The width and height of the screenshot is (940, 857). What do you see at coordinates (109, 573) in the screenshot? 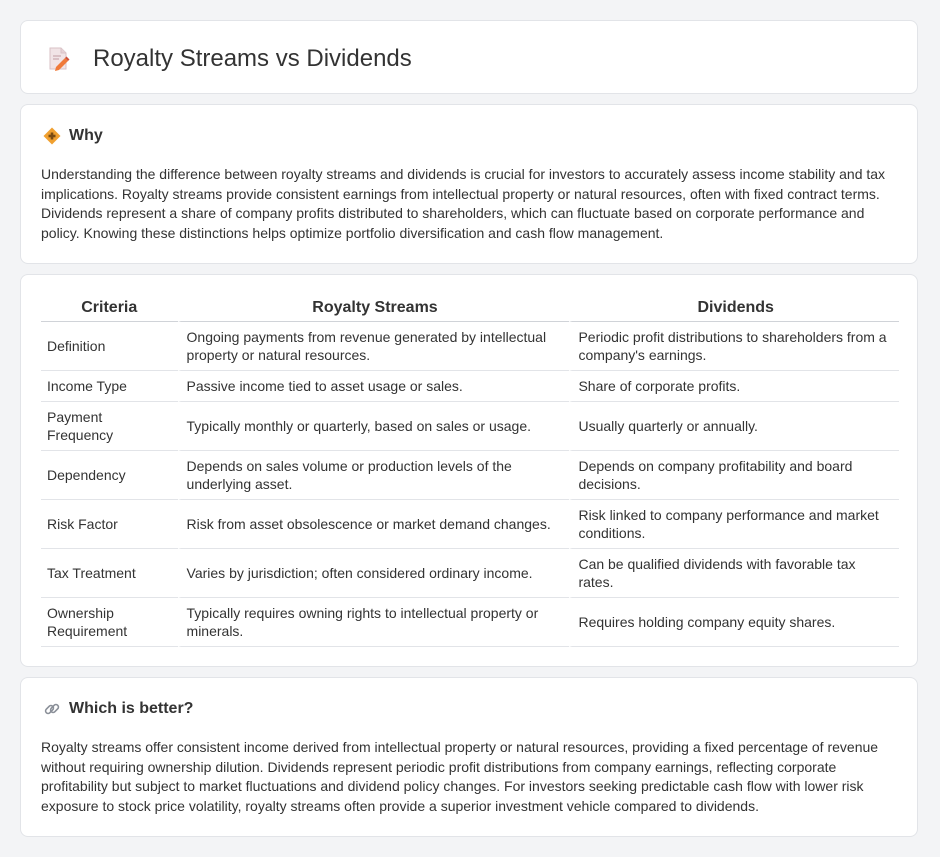
I see `criteria-cell: Tax Treatment` at bounding box center [109, 573].